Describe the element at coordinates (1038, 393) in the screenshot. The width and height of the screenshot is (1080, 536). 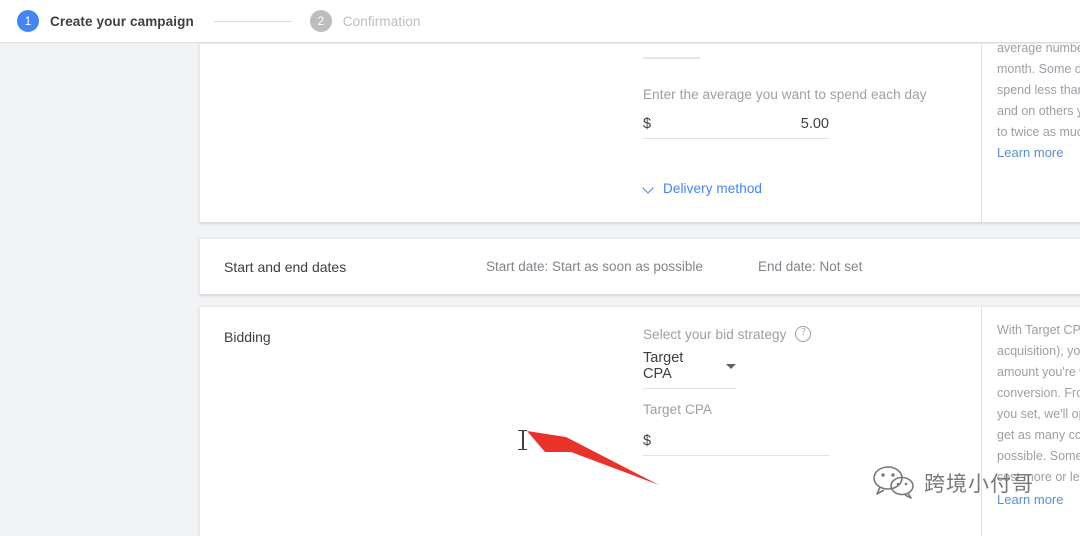
I see `bidding-help-line: conversion. From` at that location.